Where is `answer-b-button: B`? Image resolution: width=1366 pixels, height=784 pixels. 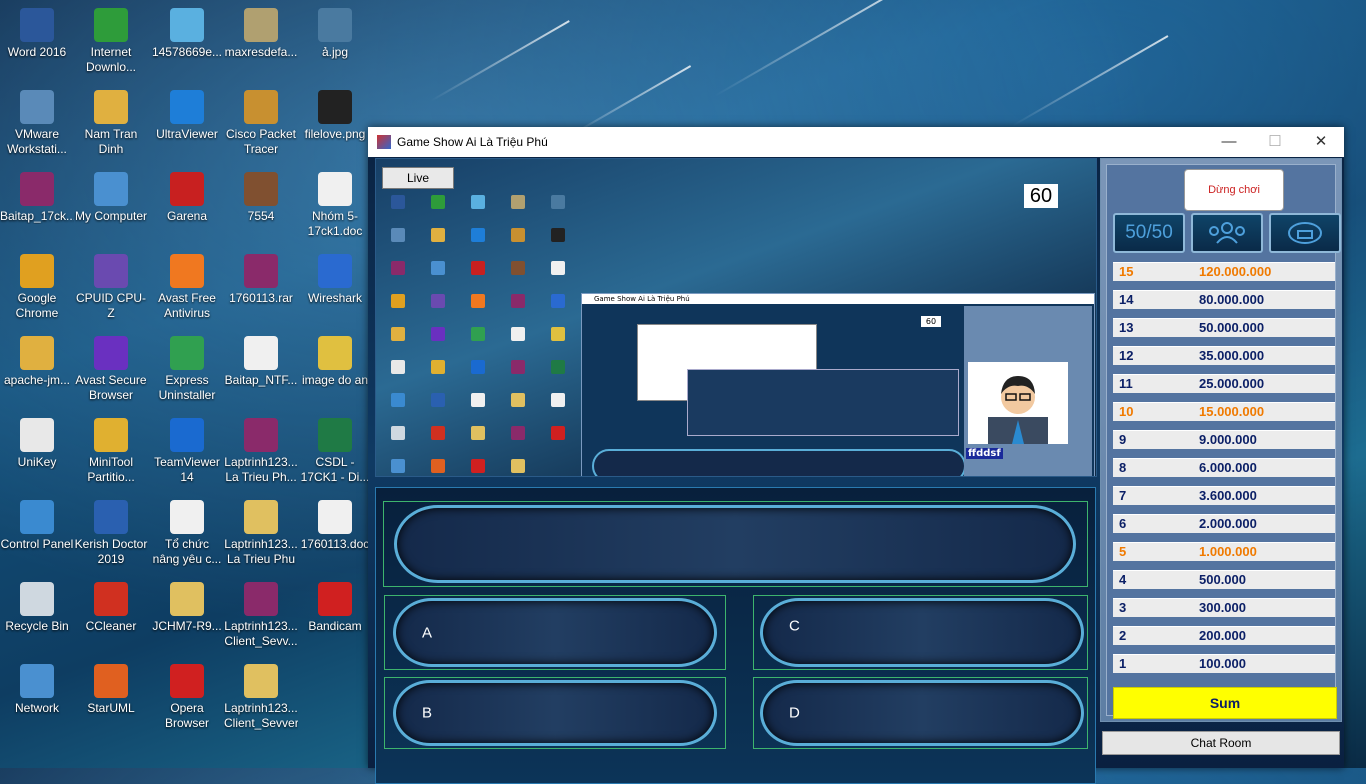
answer-b-button: B is located at coordinates (555, 713).